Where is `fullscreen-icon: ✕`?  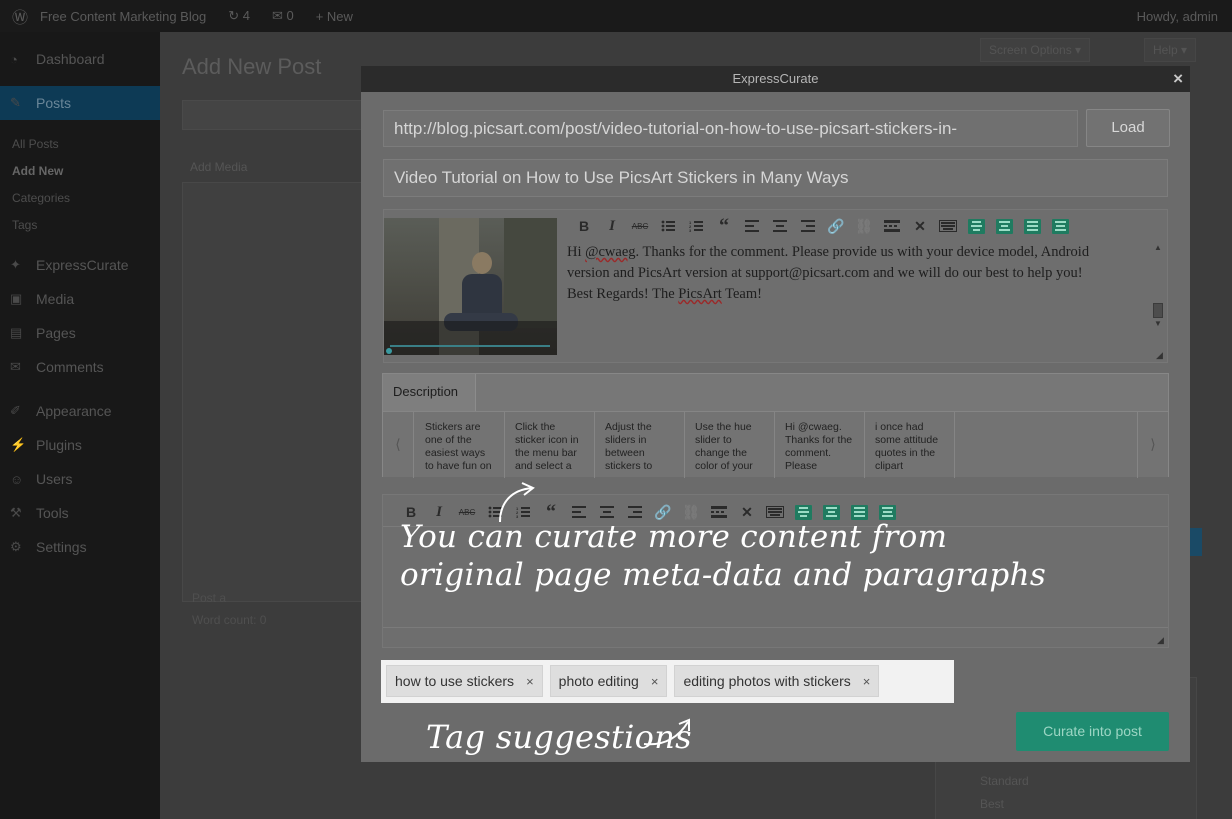
fullscreen-icon: ✕ is located at coordinates (920, 226).